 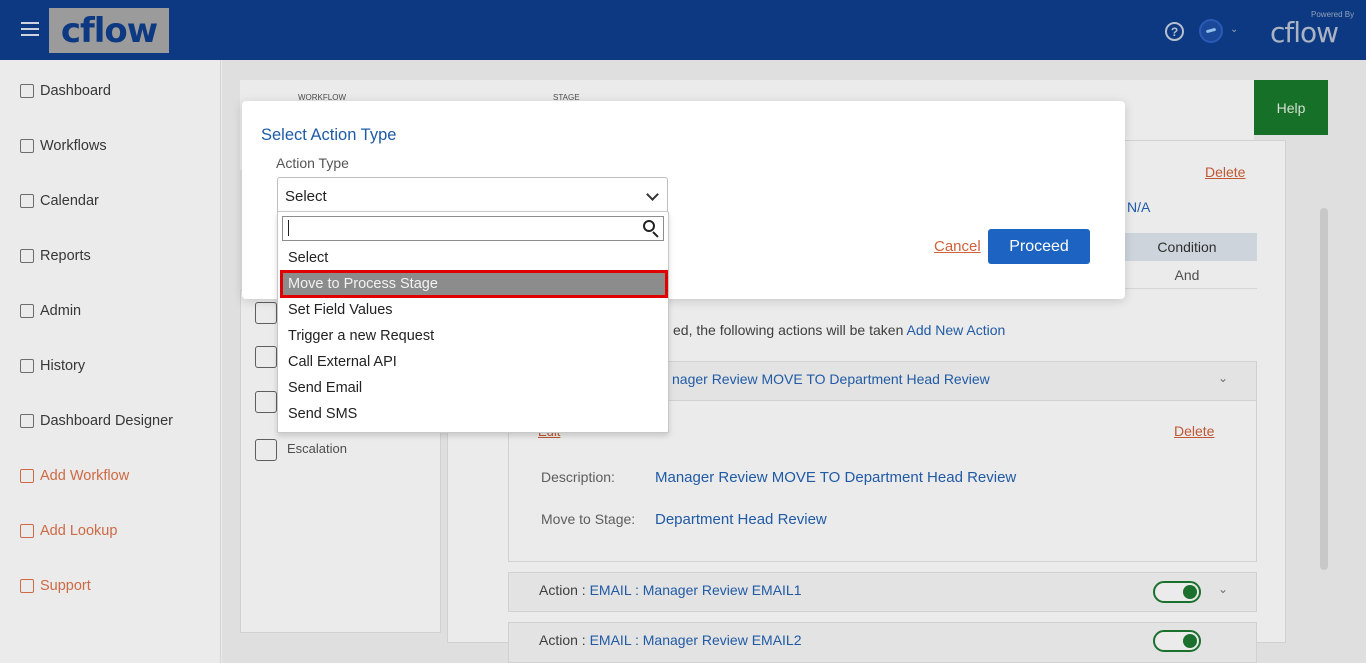 What do you see at coordinates (306, 196) in the screenshot?
I see `action-type-selected: Select` at bounding box center [306, 196].